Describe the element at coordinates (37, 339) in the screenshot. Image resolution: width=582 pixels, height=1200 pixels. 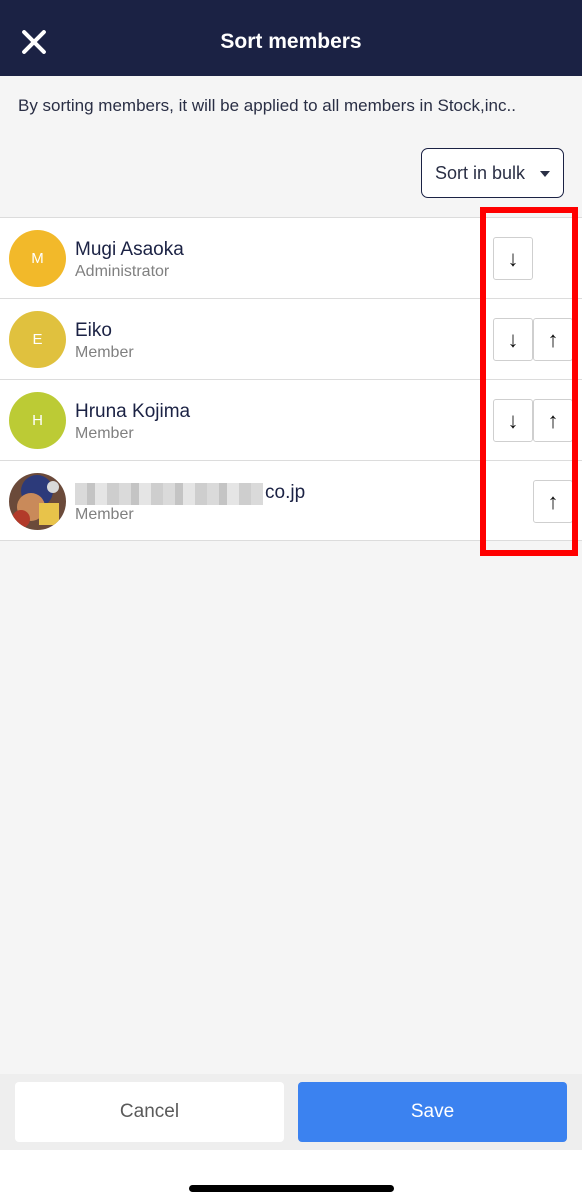
I see `avatar: E` at that location.